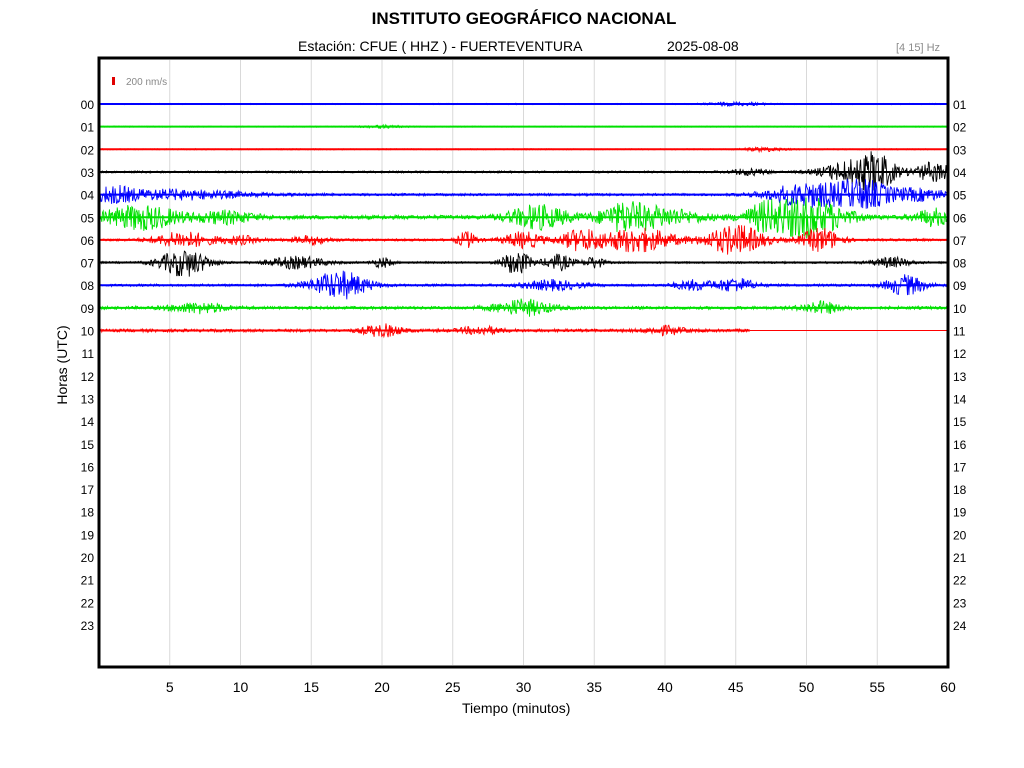 The height and width of the screenshot is (768, 1024). Describe the element at coordinates (960, 286) in the screenshot. I see `right-hour-label: 09` at that location.